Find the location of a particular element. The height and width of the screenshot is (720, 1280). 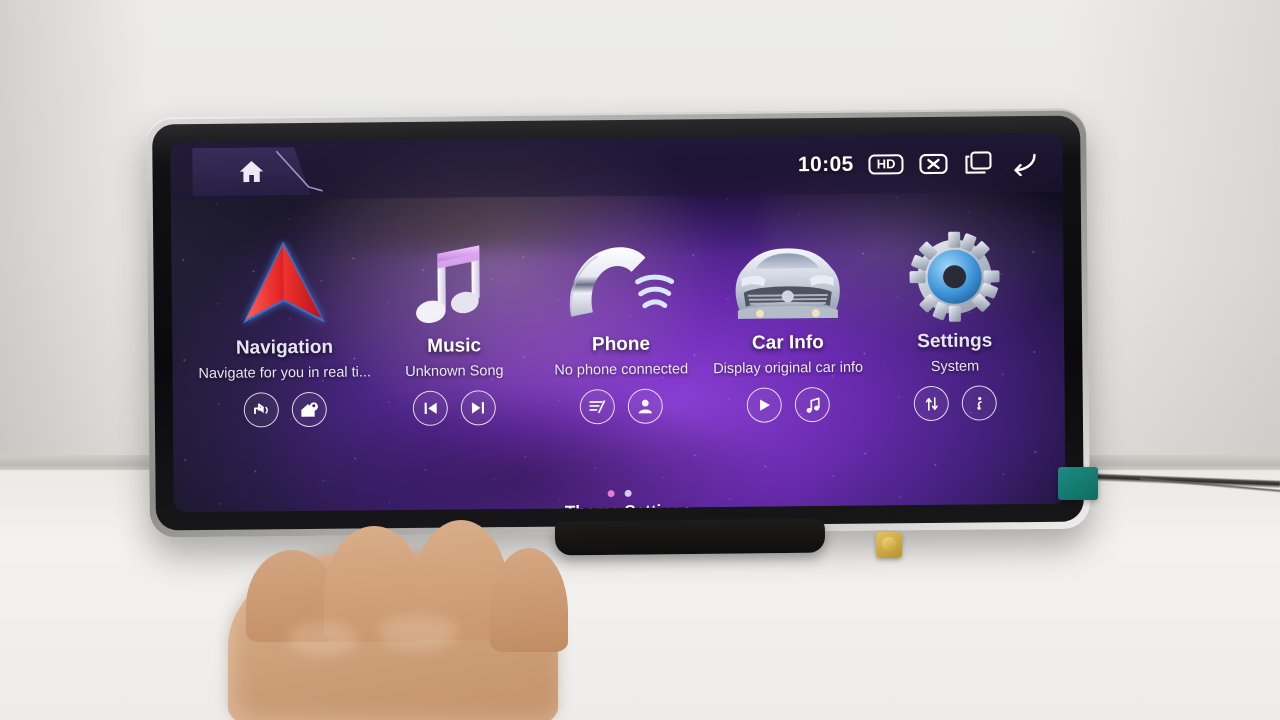

app-title: Phone is located at coordinates (621, 344).